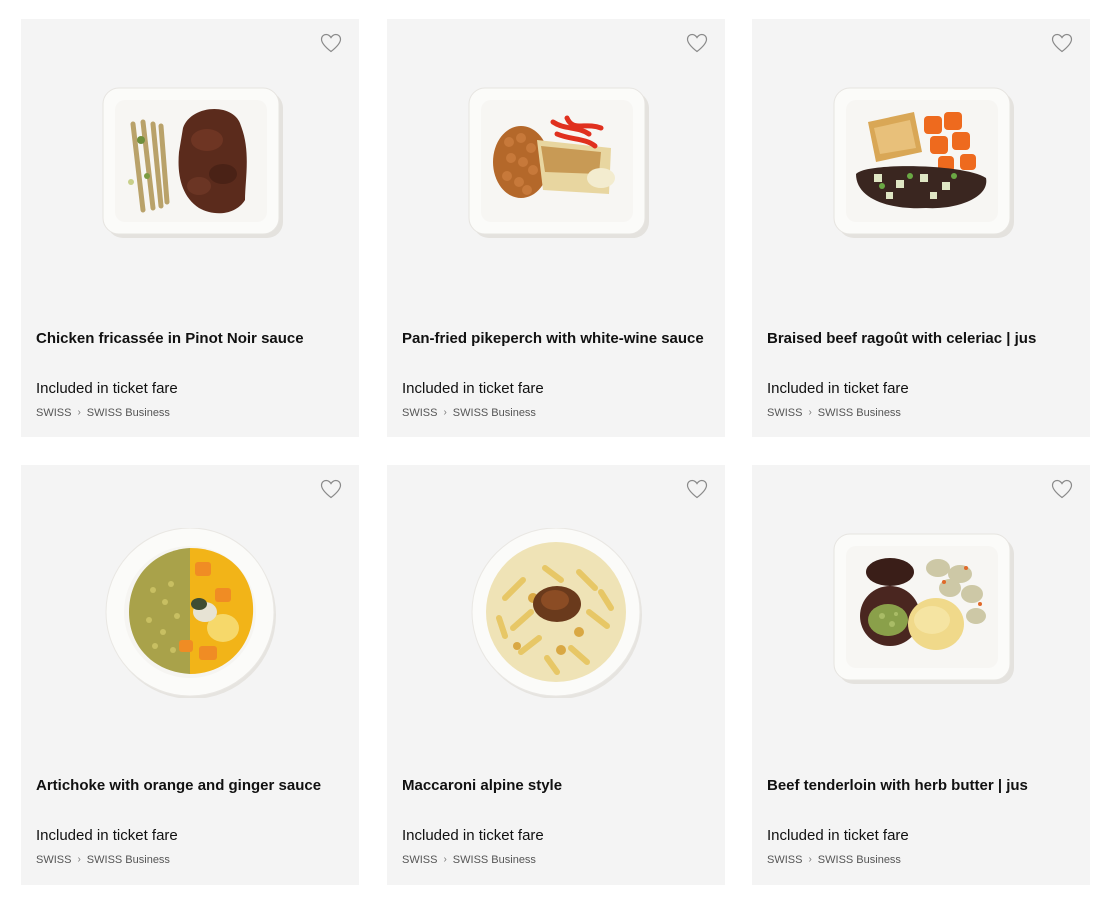 Image resolution: width=1115 pixels, height=911 pixels. What do you see at coordinates (922, 339) in the screenshot?
I see `product-title: Braised beef ragoût with celeriac | jus` at bounding box center [922, 339].